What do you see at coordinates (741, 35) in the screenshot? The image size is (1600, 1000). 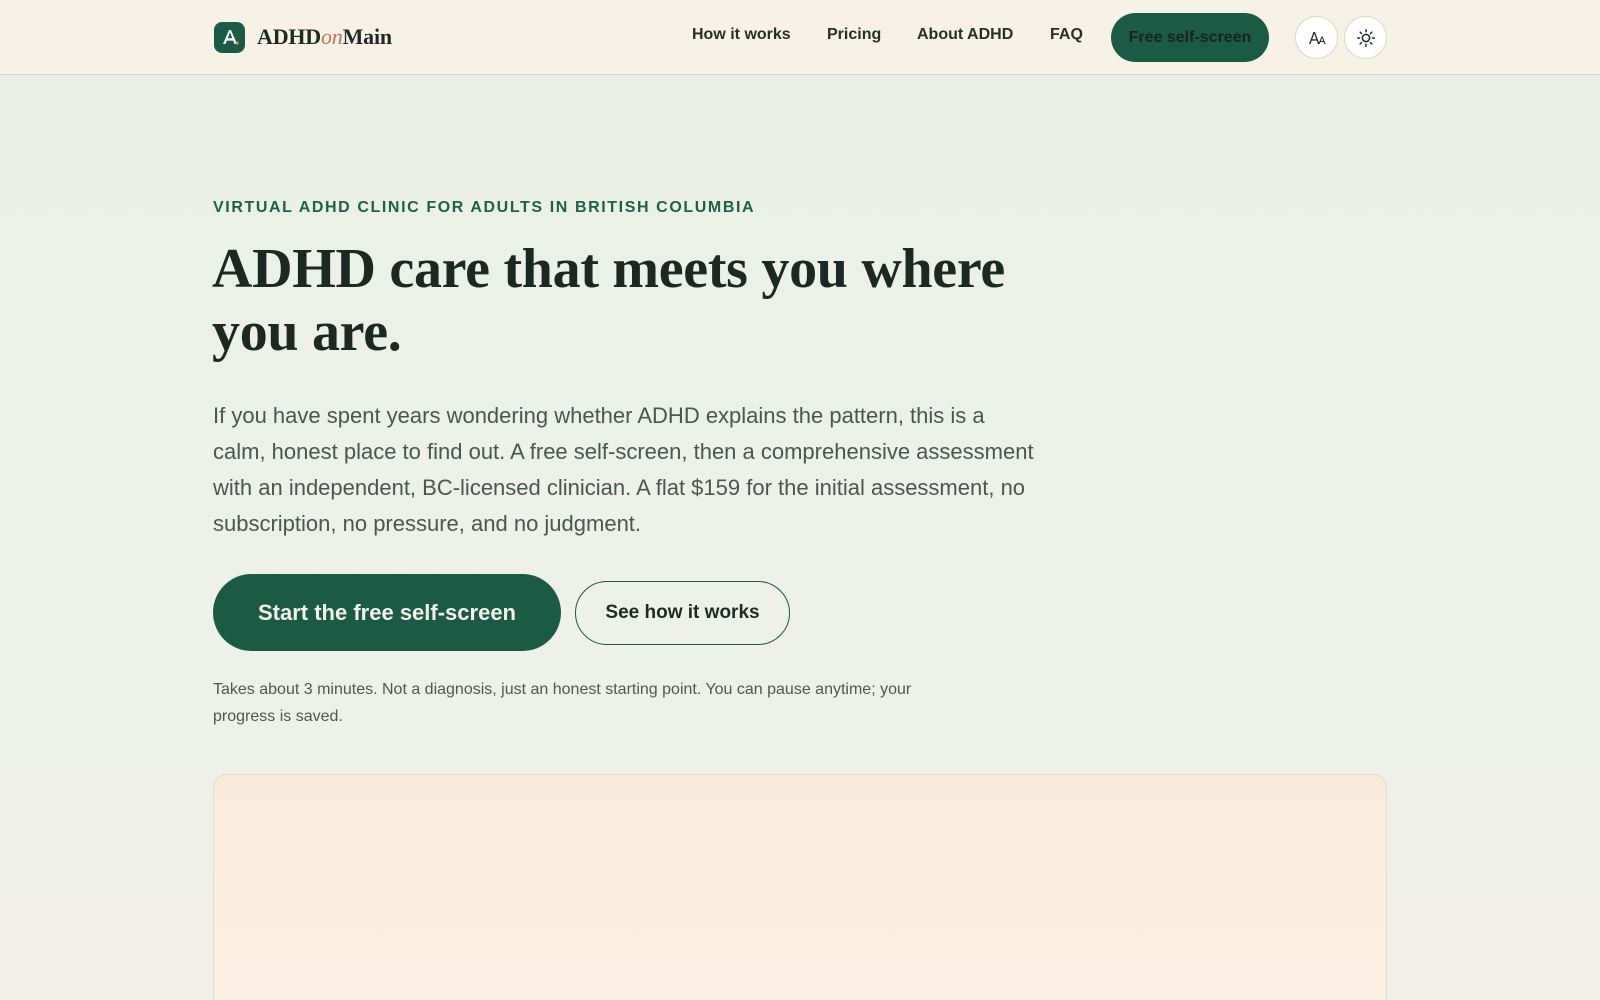 I see `nav-how-it-works: How it works` at bounding box center [741, 35].